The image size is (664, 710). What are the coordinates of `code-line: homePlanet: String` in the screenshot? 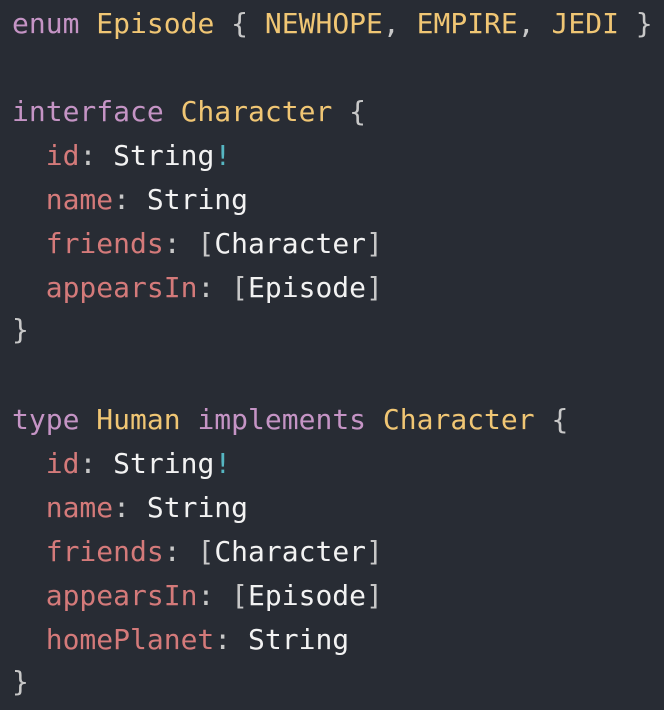 It's located at (180, 640).